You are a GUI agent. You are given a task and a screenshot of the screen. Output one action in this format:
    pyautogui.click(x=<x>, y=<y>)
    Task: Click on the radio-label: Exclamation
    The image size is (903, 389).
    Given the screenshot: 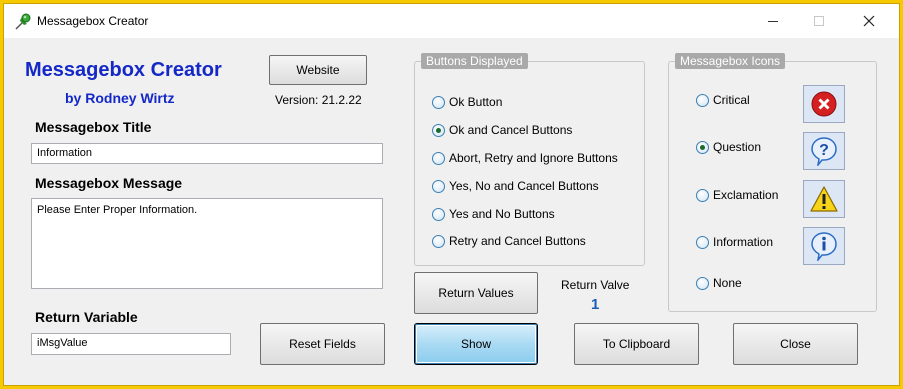 What is the action you would take?
    pyautogui.click(x=746, y=195)
    